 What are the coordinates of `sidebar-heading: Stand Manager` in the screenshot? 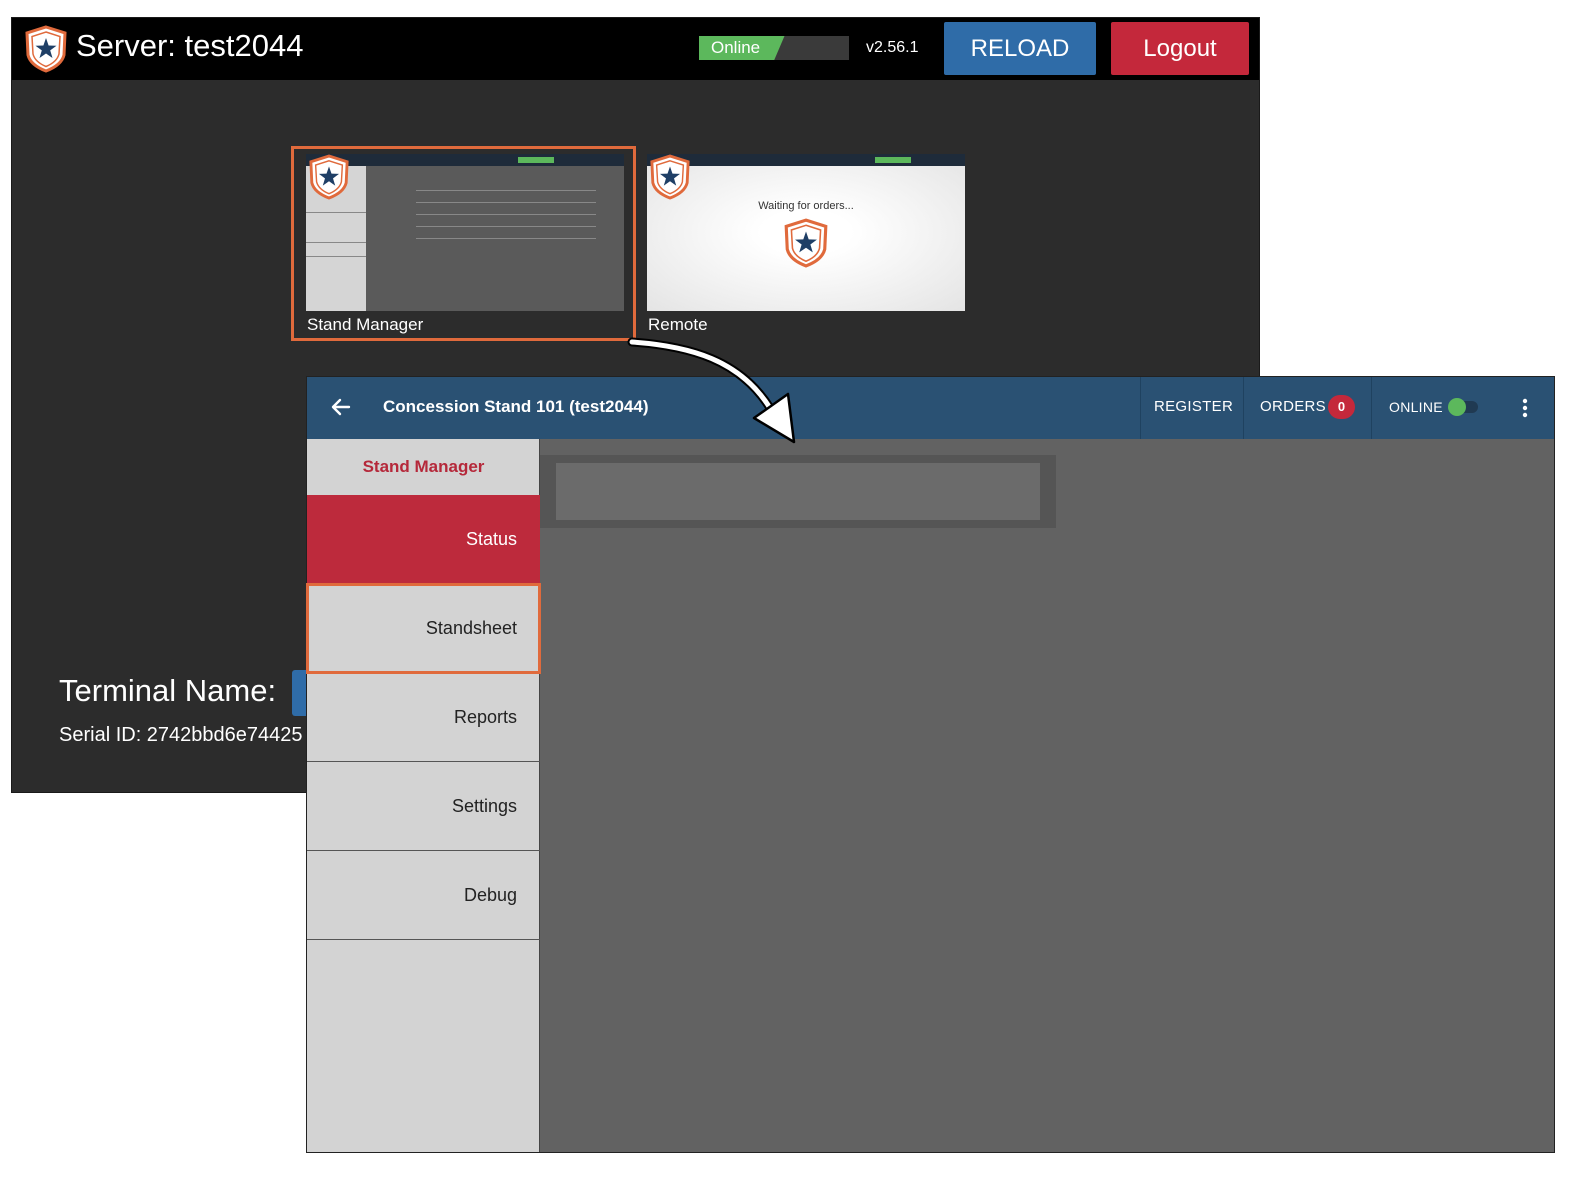 It's located at (423, 466).